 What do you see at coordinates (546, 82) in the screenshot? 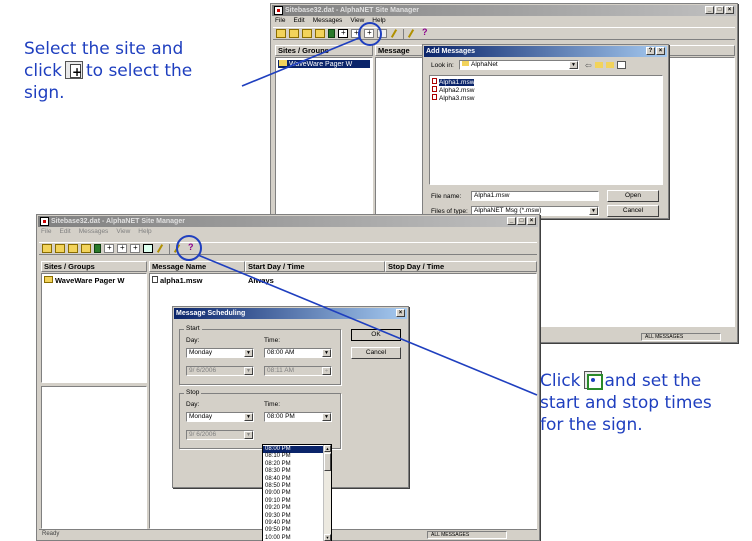
I see `file-item: Alpha1.msw` at bounding box center [546, 82].